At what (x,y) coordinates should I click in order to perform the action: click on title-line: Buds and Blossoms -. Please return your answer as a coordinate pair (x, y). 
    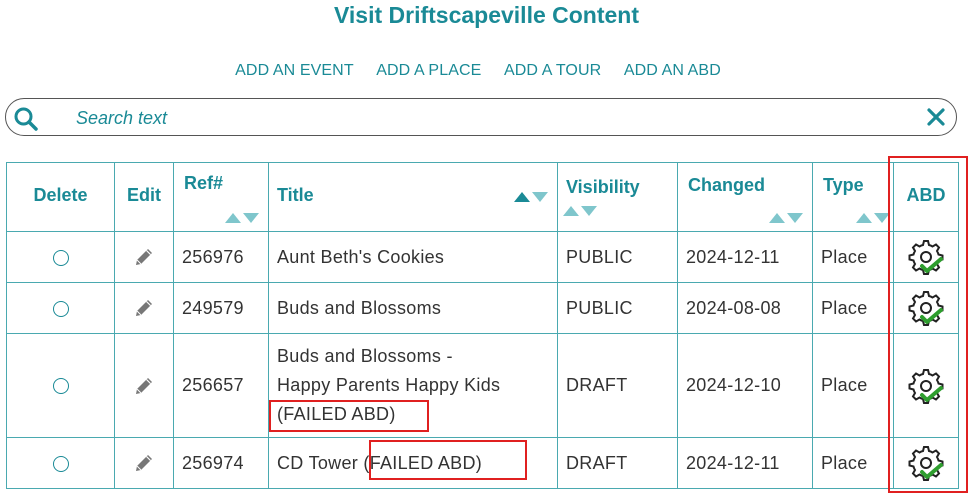
    Looking at the image, I should click on (365, 356).